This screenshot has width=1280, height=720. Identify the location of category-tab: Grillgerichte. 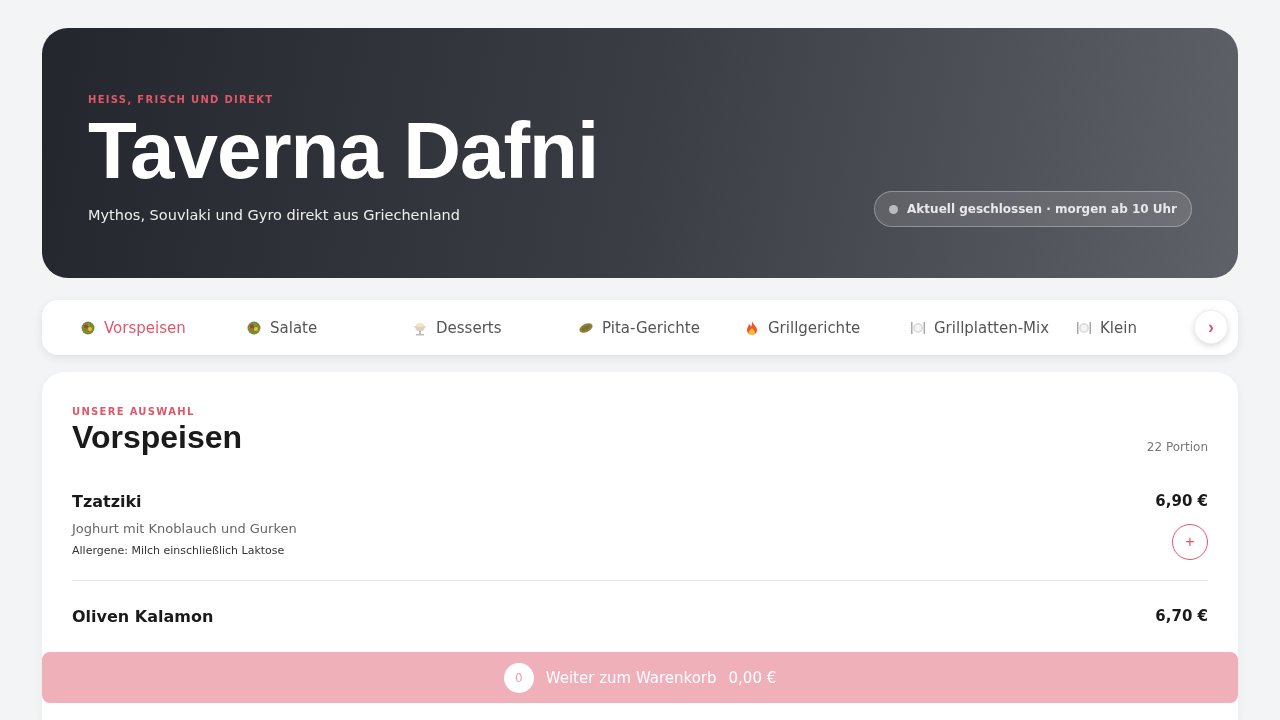
(827, 327).